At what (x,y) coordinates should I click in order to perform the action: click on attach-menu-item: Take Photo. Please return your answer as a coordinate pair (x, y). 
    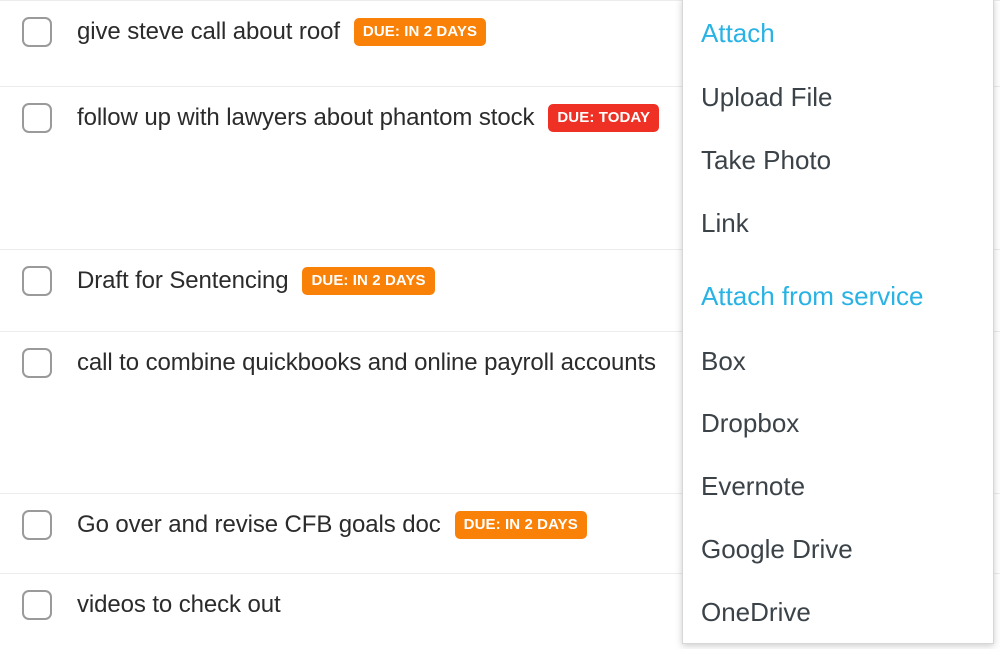
    Looking at the image, I should click on (766, 160).